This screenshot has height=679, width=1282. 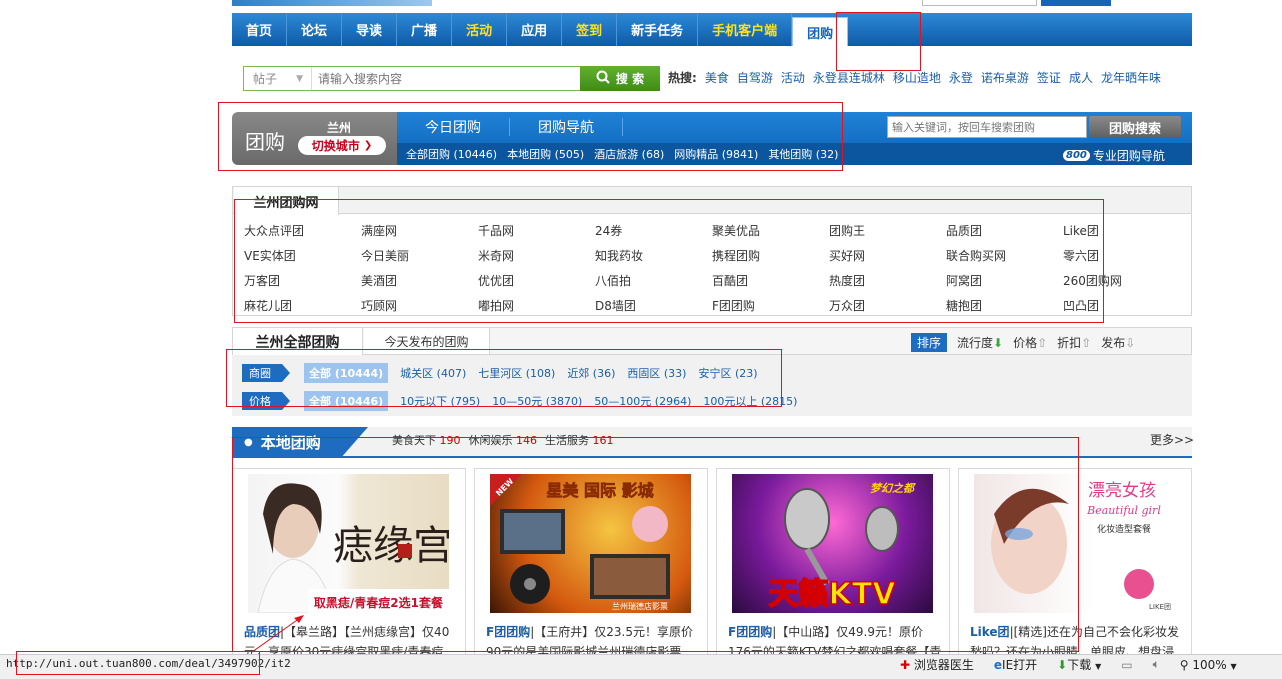 What do you see at coordinates (348, 543) in the screenshot?
I see `deal-image: 取黑痣/青春痘2选1套餐 痣缘宫` at bounding box center [348, 543].